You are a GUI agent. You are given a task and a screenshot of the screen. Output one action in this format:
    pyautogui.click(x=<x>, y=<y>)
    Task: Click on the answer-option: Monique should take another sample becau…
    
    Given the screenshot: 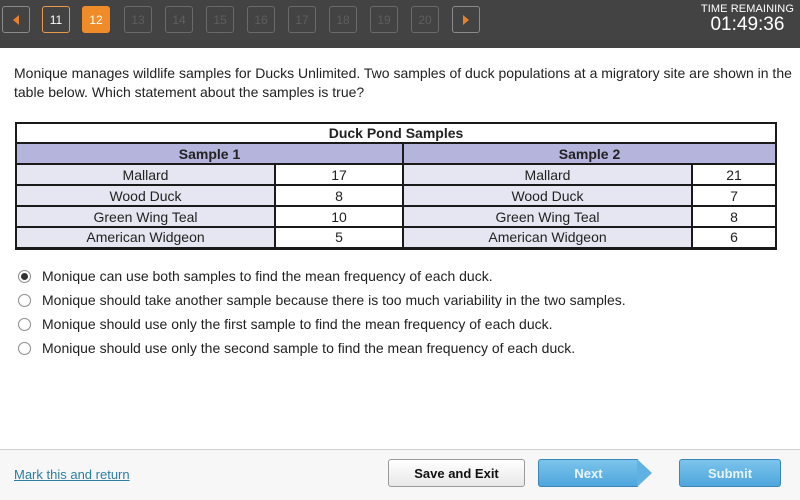 What is the action you would take?
    pyautogui.click(x=322, y=300)
    